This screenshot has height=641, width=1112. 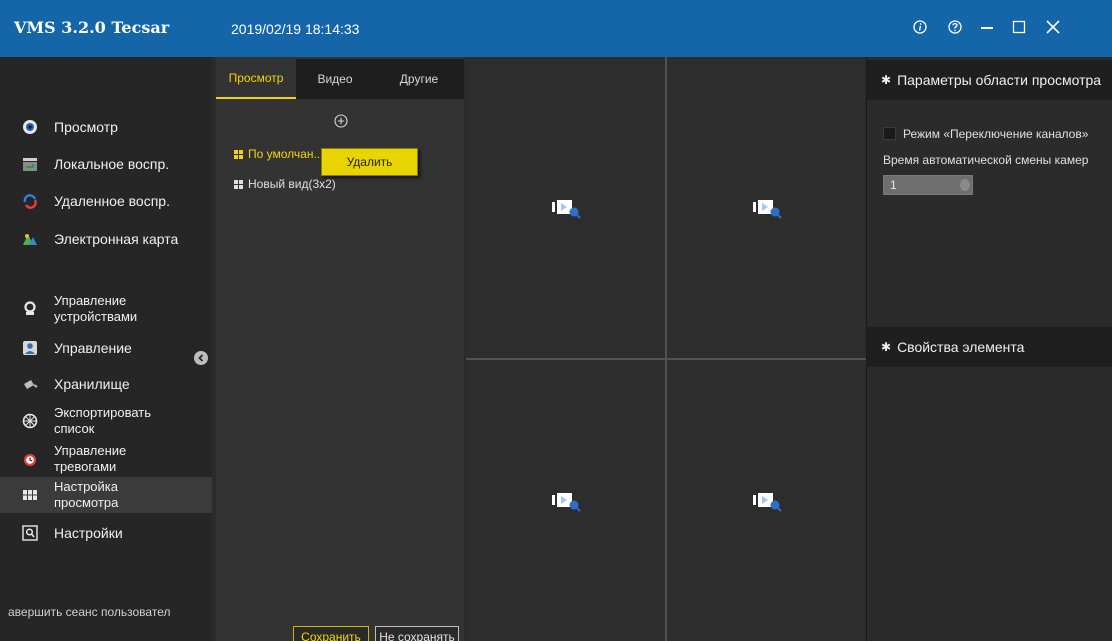 I want to click on sidebar-item-label: Управление тревогами, so click(x=90, y=458).